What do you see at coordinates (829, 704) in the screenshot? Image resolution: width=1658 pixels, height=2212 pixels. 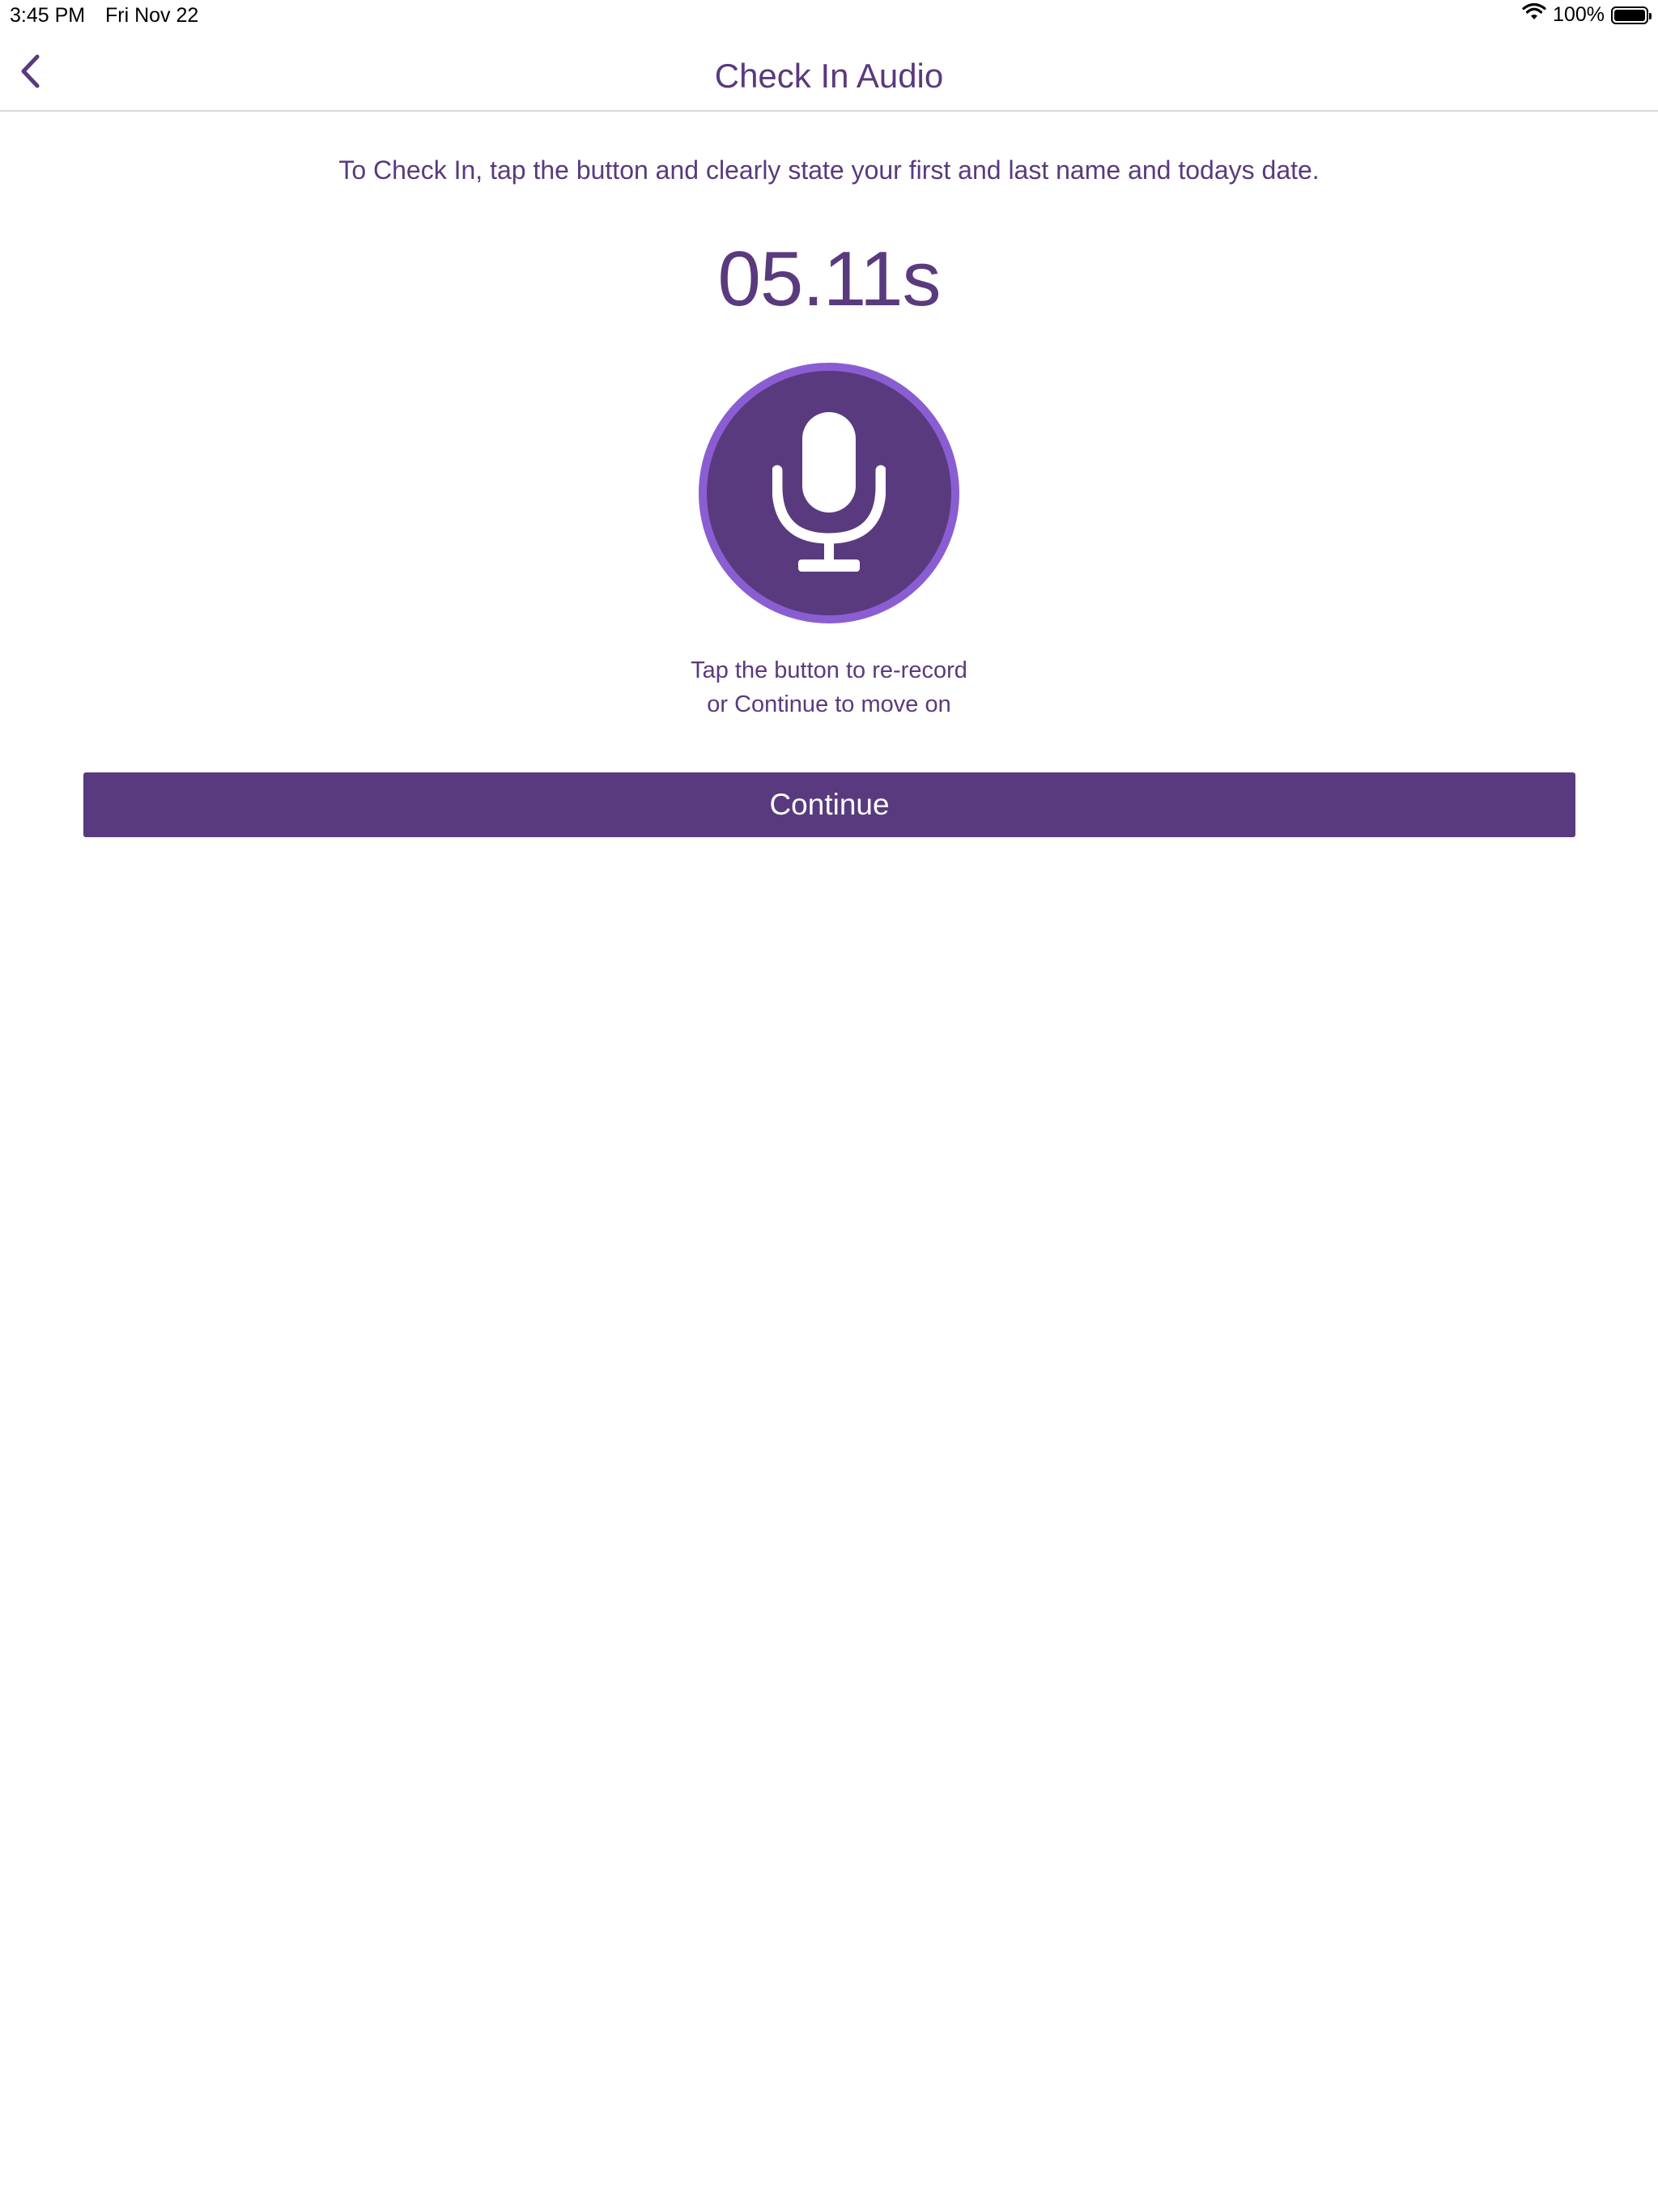 I see `hint-continue: or Continue to move on` at bounding box center [829, 704].